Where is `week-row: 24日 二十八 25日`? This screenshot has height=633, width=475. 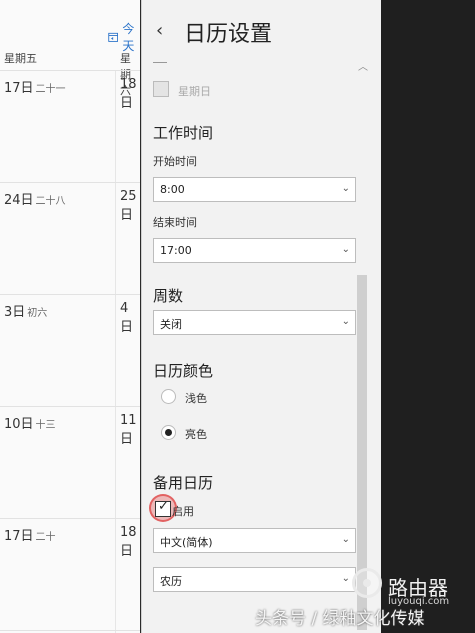
week-row: 24日 二十八 25日 is located at coordinates (70, 239).